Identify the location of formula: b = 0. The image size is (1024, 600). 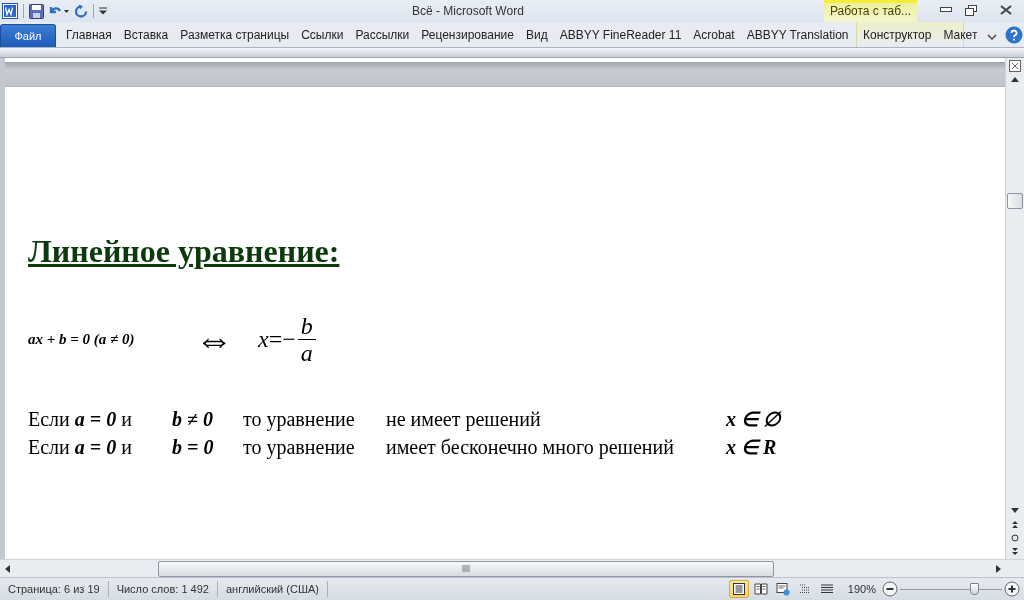
(193, 447).